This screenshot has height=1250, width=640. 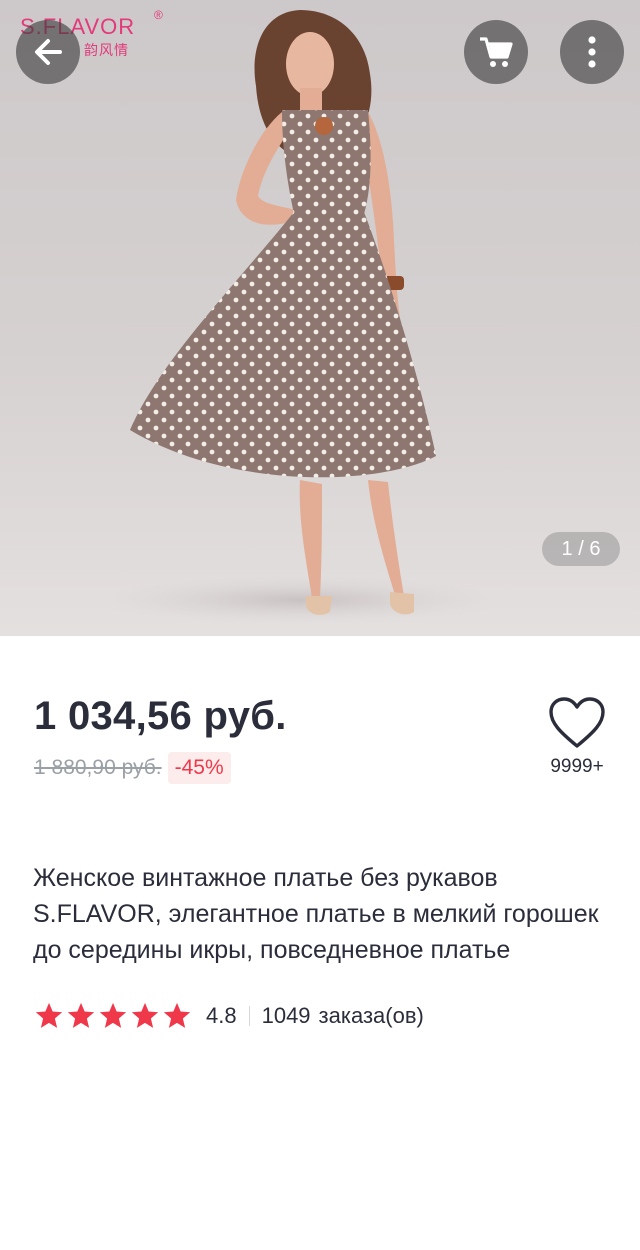 I want to click on orders-label: заказа(ов), so click(x=371, y=1015).